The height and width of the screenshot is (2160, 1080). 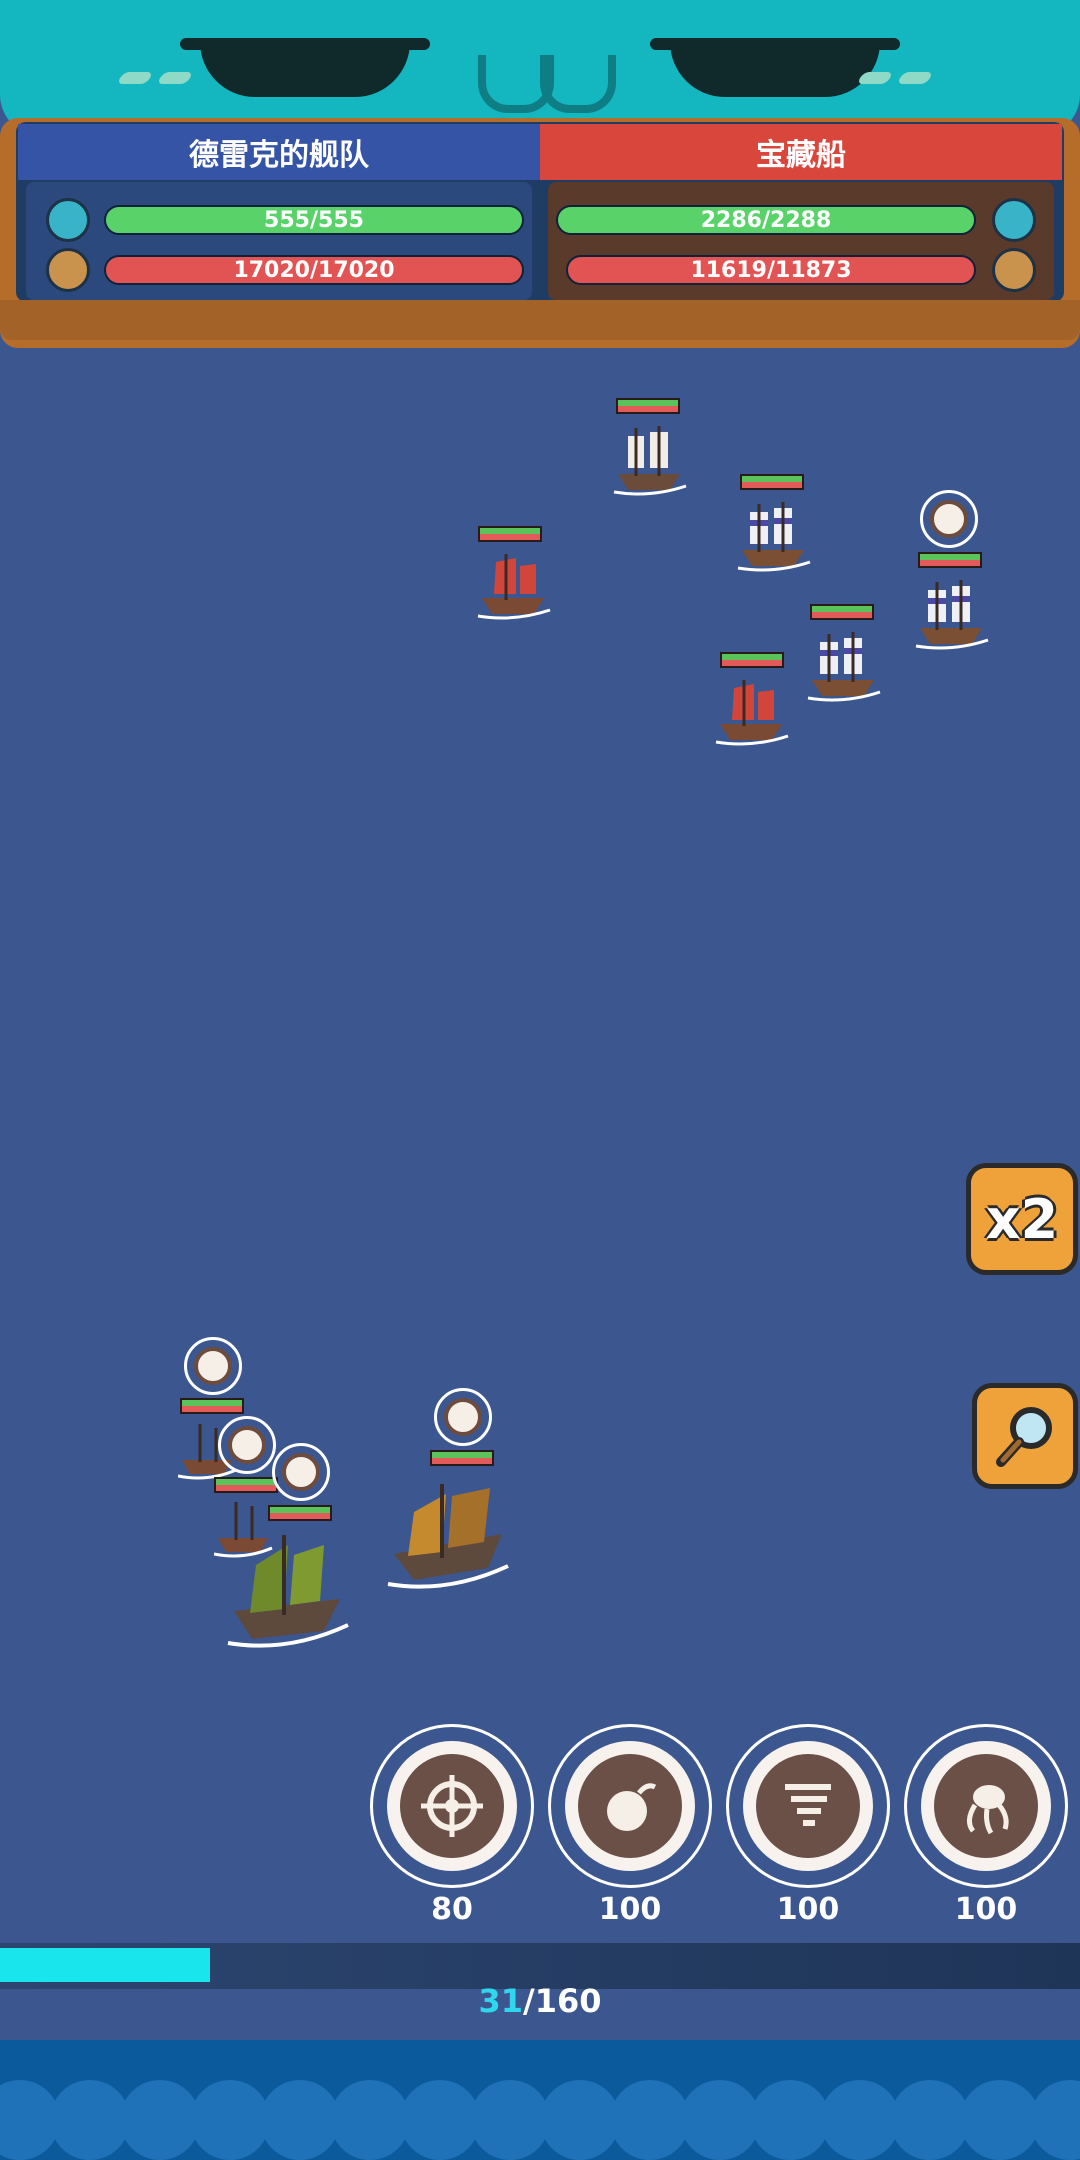 I want to click on player-caravel, so click(x=449, y=1539).